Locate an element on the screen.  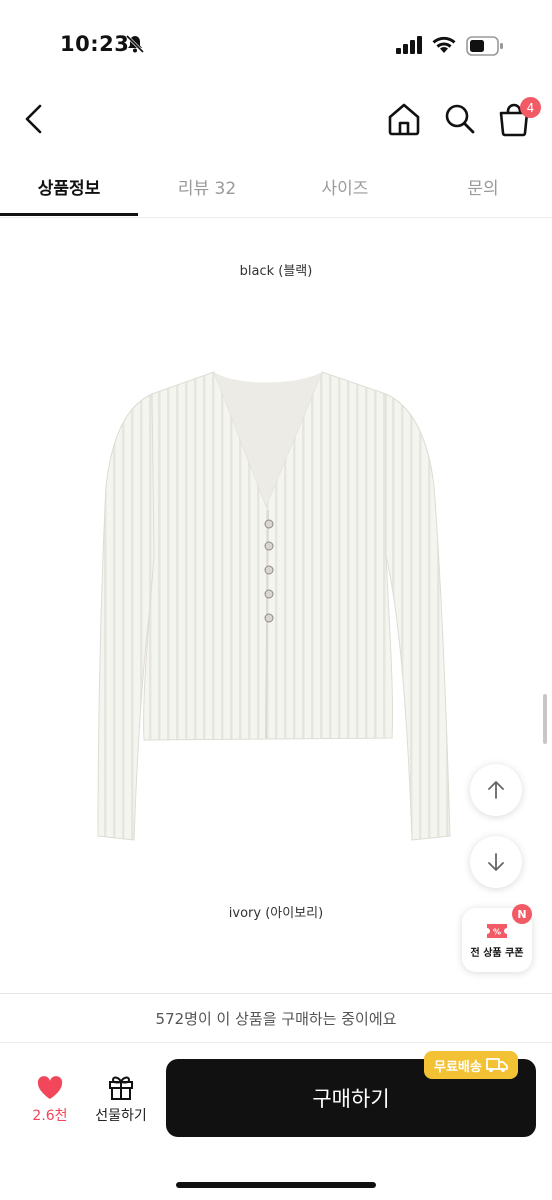
product-tabs: 상품정보 리뷰 32 사이즈 문의 is located at coordinates (276, 189).